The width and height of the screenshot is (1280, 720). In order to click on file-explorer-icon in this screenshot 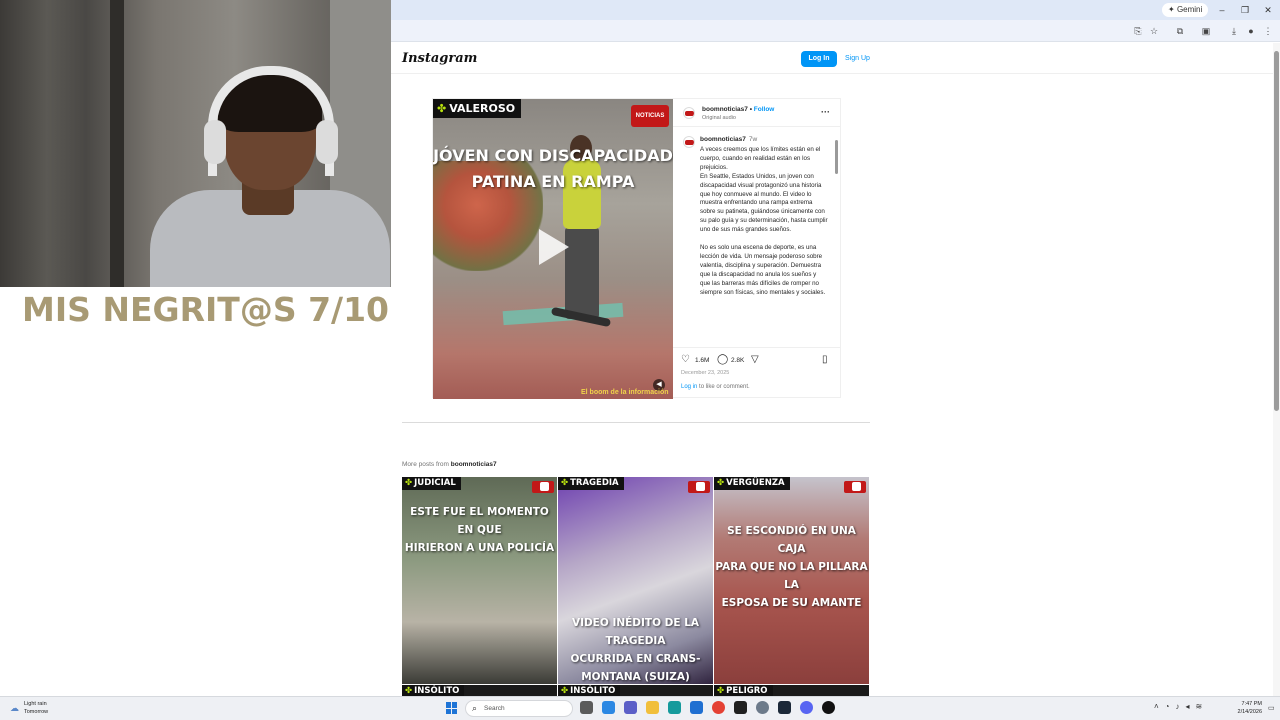, I will do `click(652, 707)`.